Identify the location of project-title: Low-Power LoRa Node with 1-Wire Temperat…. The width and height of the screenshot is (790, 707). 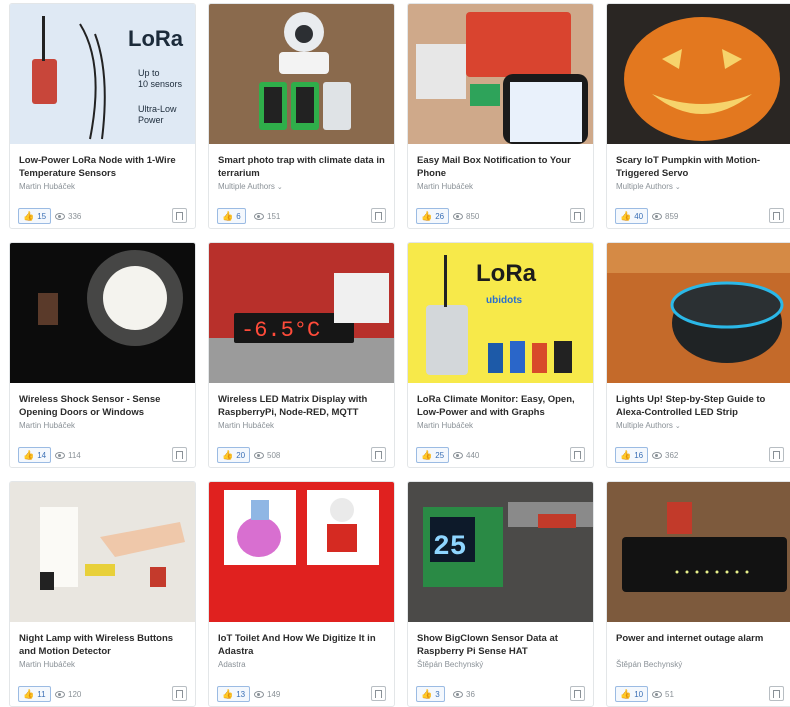
(103, 167).